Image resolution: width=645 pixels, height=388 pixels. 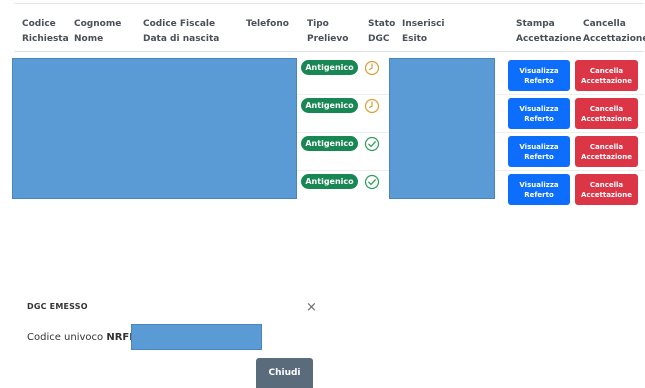 I want to click on nrfe-label: Codice univoco NRFE:, so click(x=83, y=337).